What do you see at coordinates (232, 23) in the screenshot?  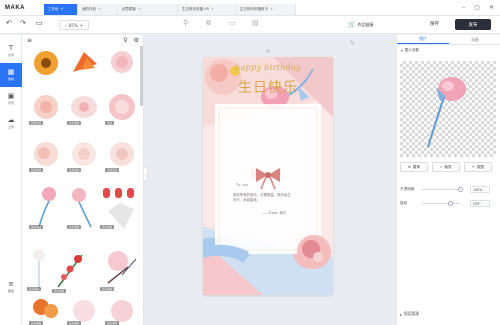 I see `align-icon: ▭` at bounding box center [232, 23].